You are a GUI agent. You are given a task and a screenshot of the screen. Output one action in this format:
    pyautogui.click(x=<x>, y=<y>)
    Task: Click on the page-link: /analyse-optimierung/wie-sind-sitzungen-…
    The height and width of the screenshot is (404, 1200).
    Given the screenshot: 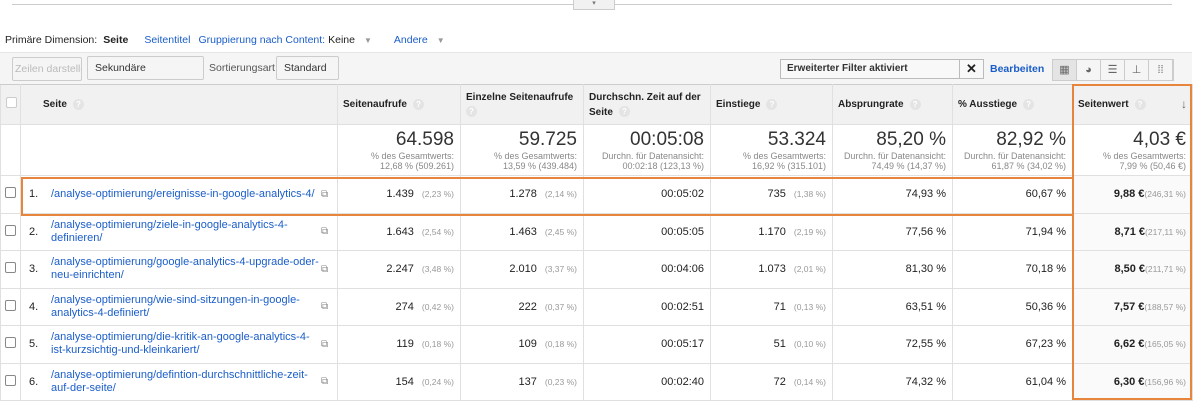 What is the action you would take?
    pyautogui.click(x=182, y=307)
    